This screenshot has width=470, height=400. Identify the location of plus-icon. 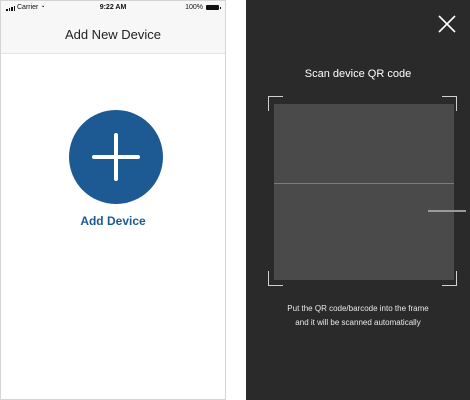
(116, 157).